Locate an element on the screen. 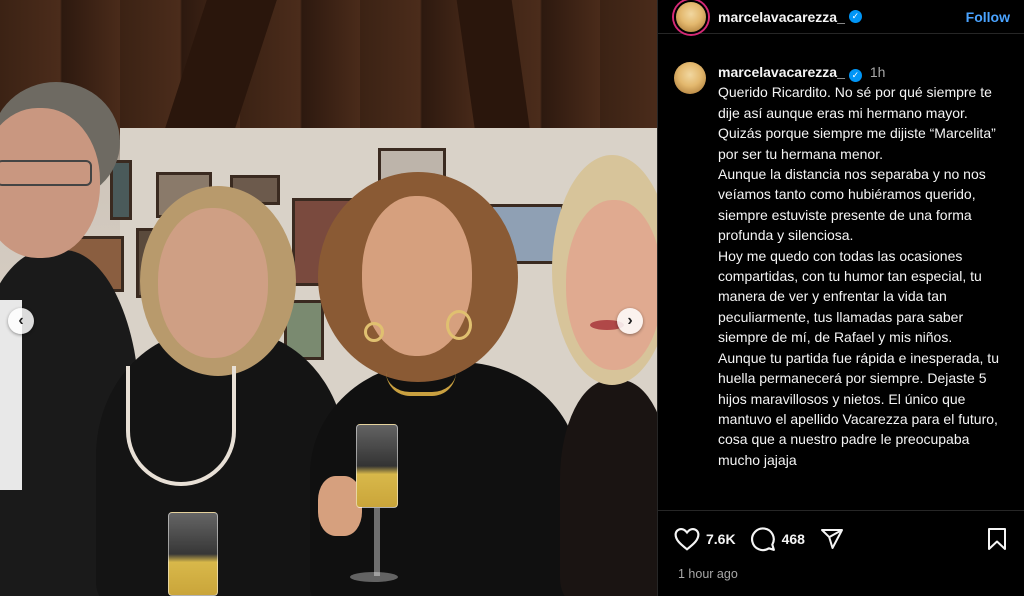 This screenshot has width=1024, height=596. person-woman1-collar is located at coordinates (181, 426).